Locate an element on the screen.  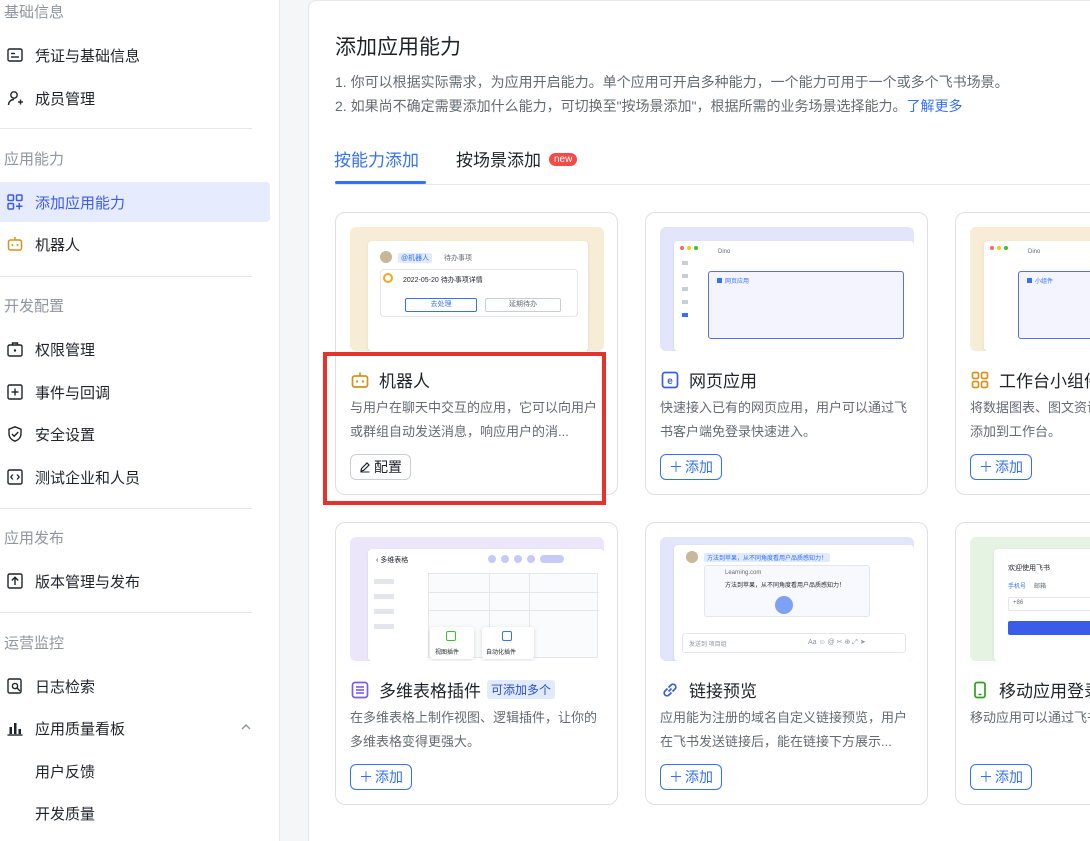
sidebar-item-quality-board: 应用质量看板 is located at coordinates (135, 728).